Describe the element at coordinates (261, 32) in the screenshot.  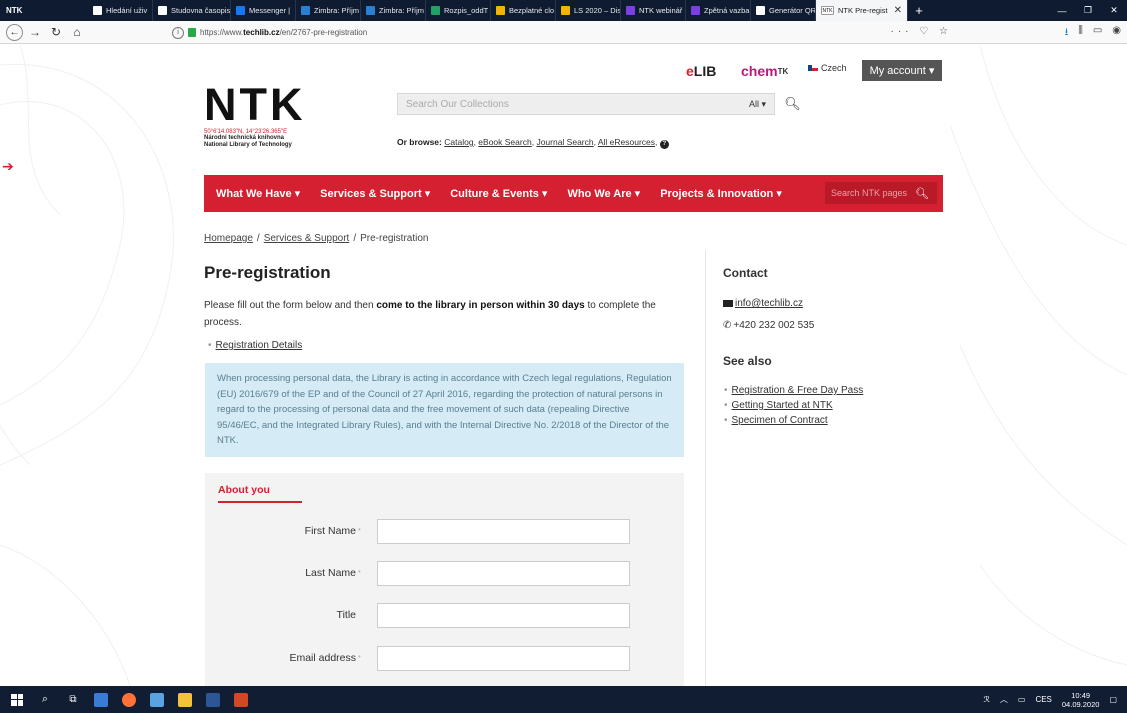
I see `url-host: techlib.cz` at that location.